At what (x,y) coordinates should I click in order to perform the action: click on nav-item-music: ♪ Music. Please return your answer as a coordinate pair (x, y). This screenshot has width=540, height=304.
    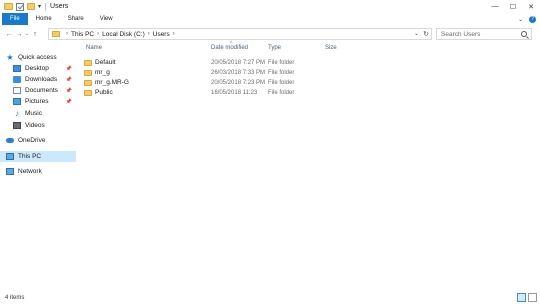
    Looking at the image, I should click on (38, 113).